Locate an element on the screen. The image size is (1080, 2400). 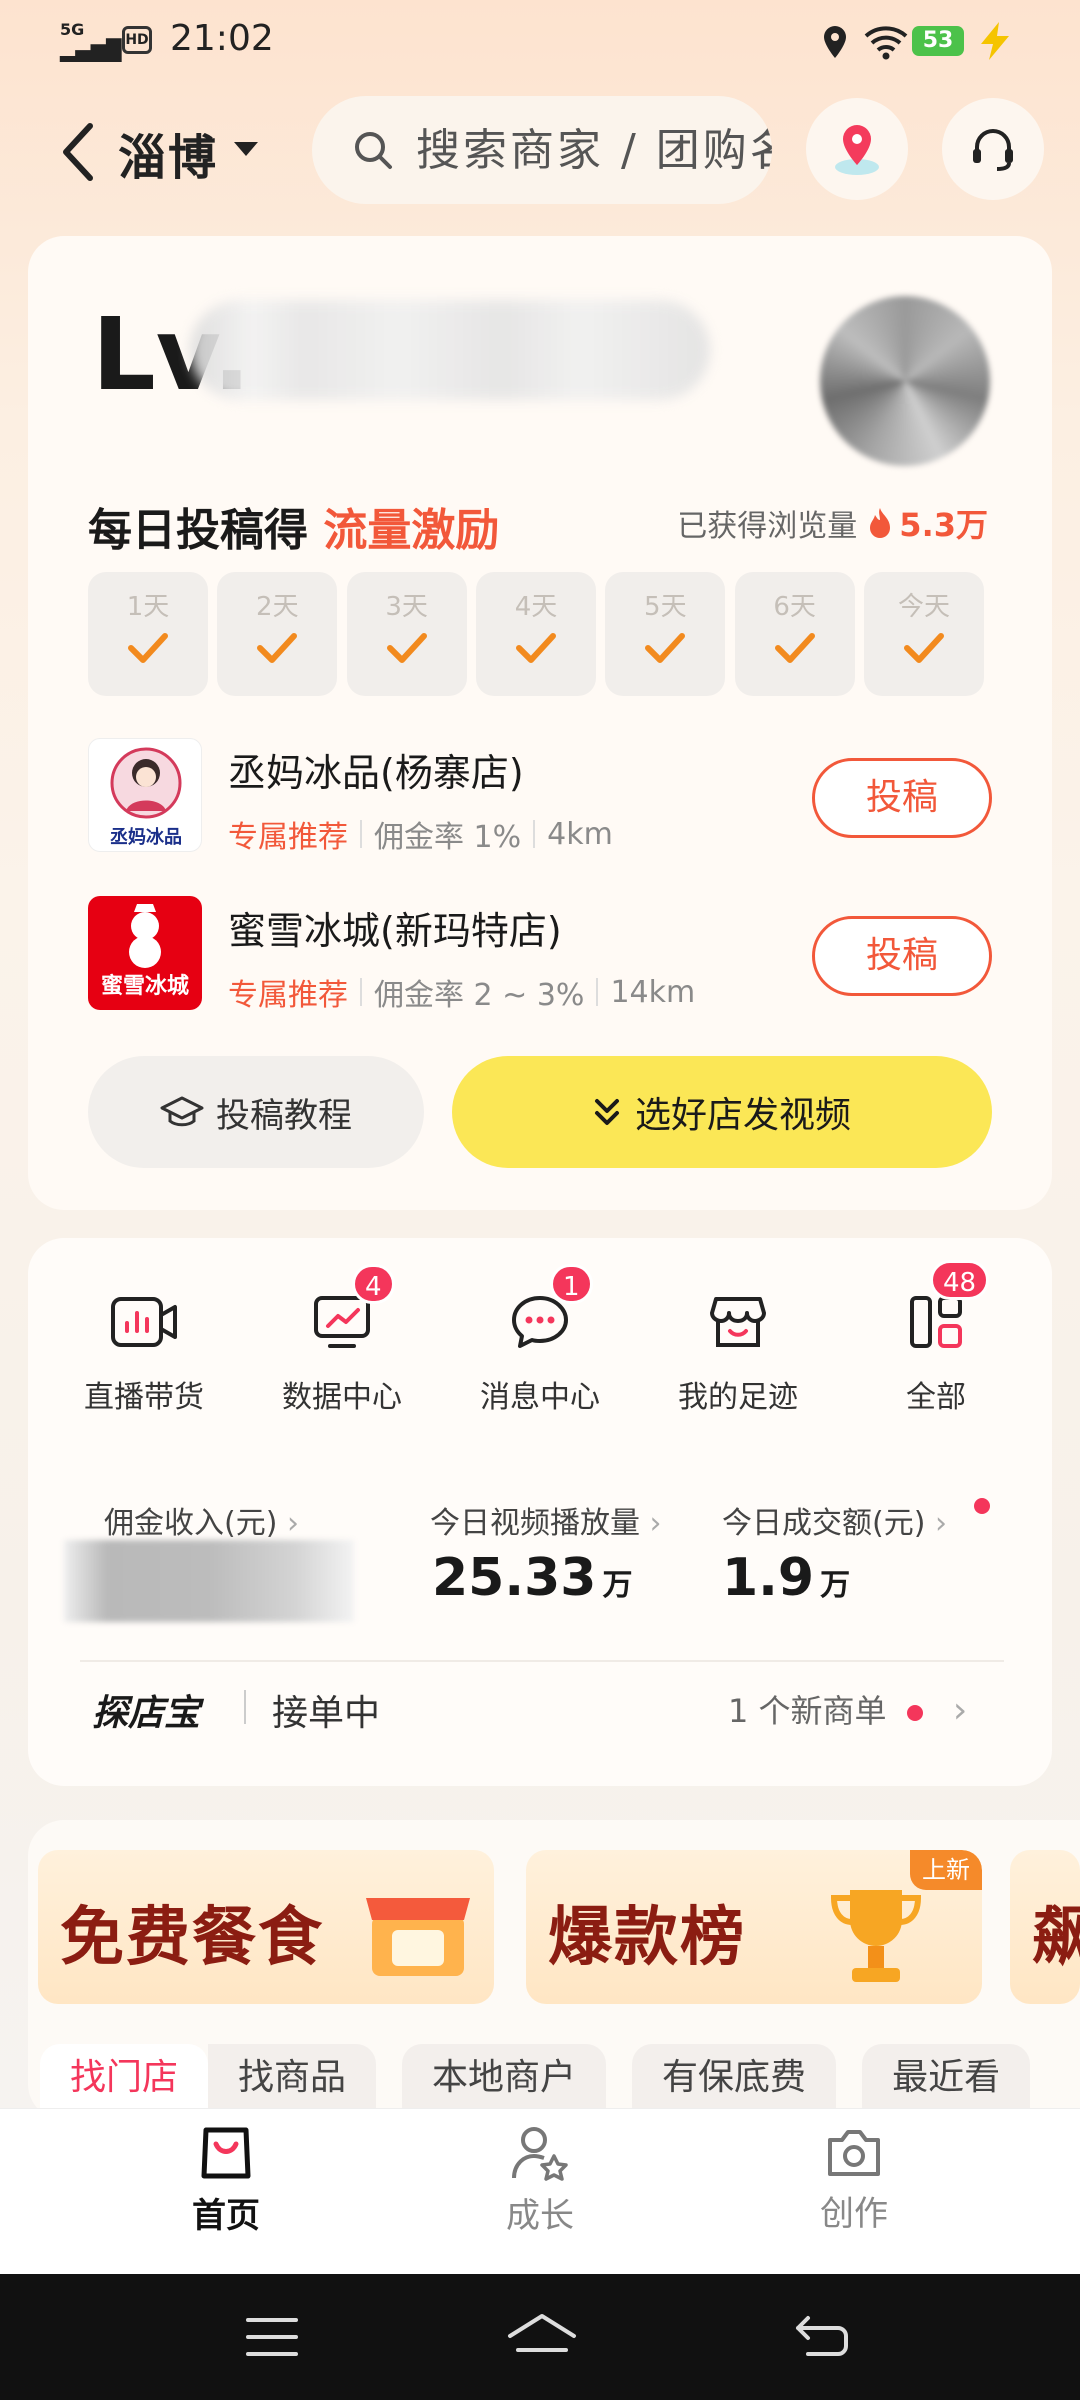
search-input is located at coordinates (594, 150).